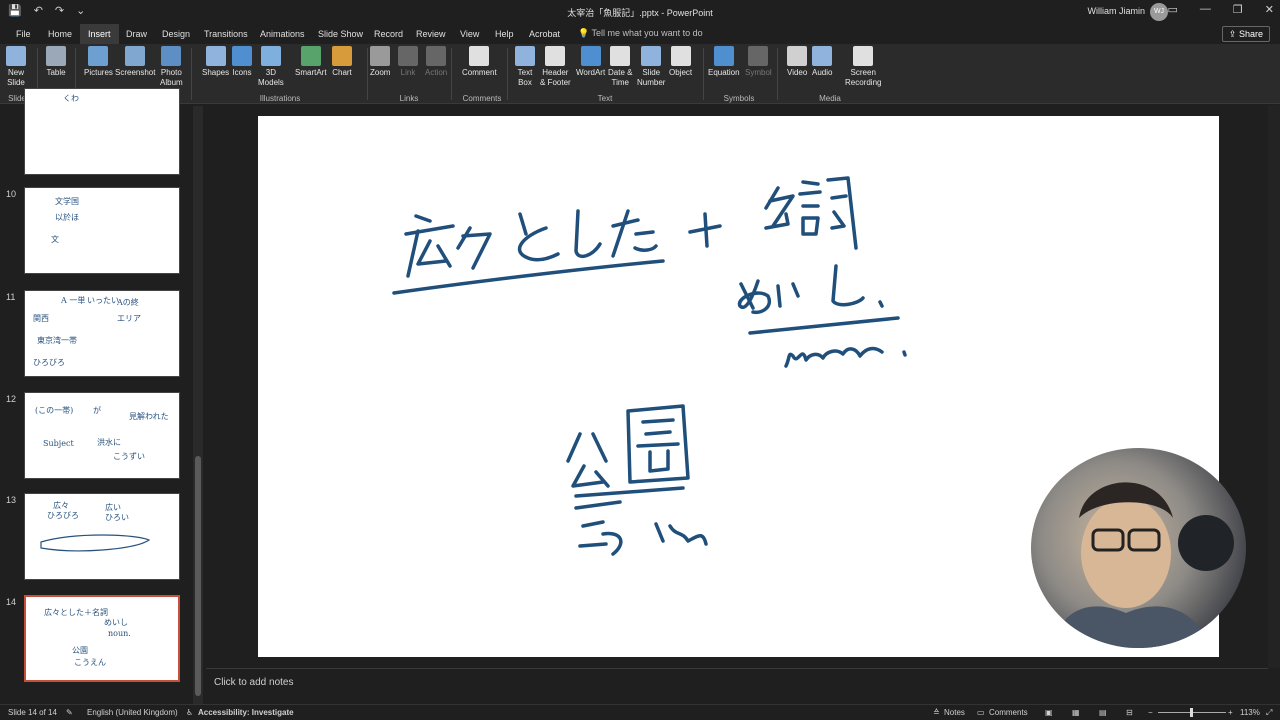 The width and height of the screenshot is (1280, 720). Describe the element at coordinates (1205, 9) in the screenshot. I see `minimize-icon: —` at that location.